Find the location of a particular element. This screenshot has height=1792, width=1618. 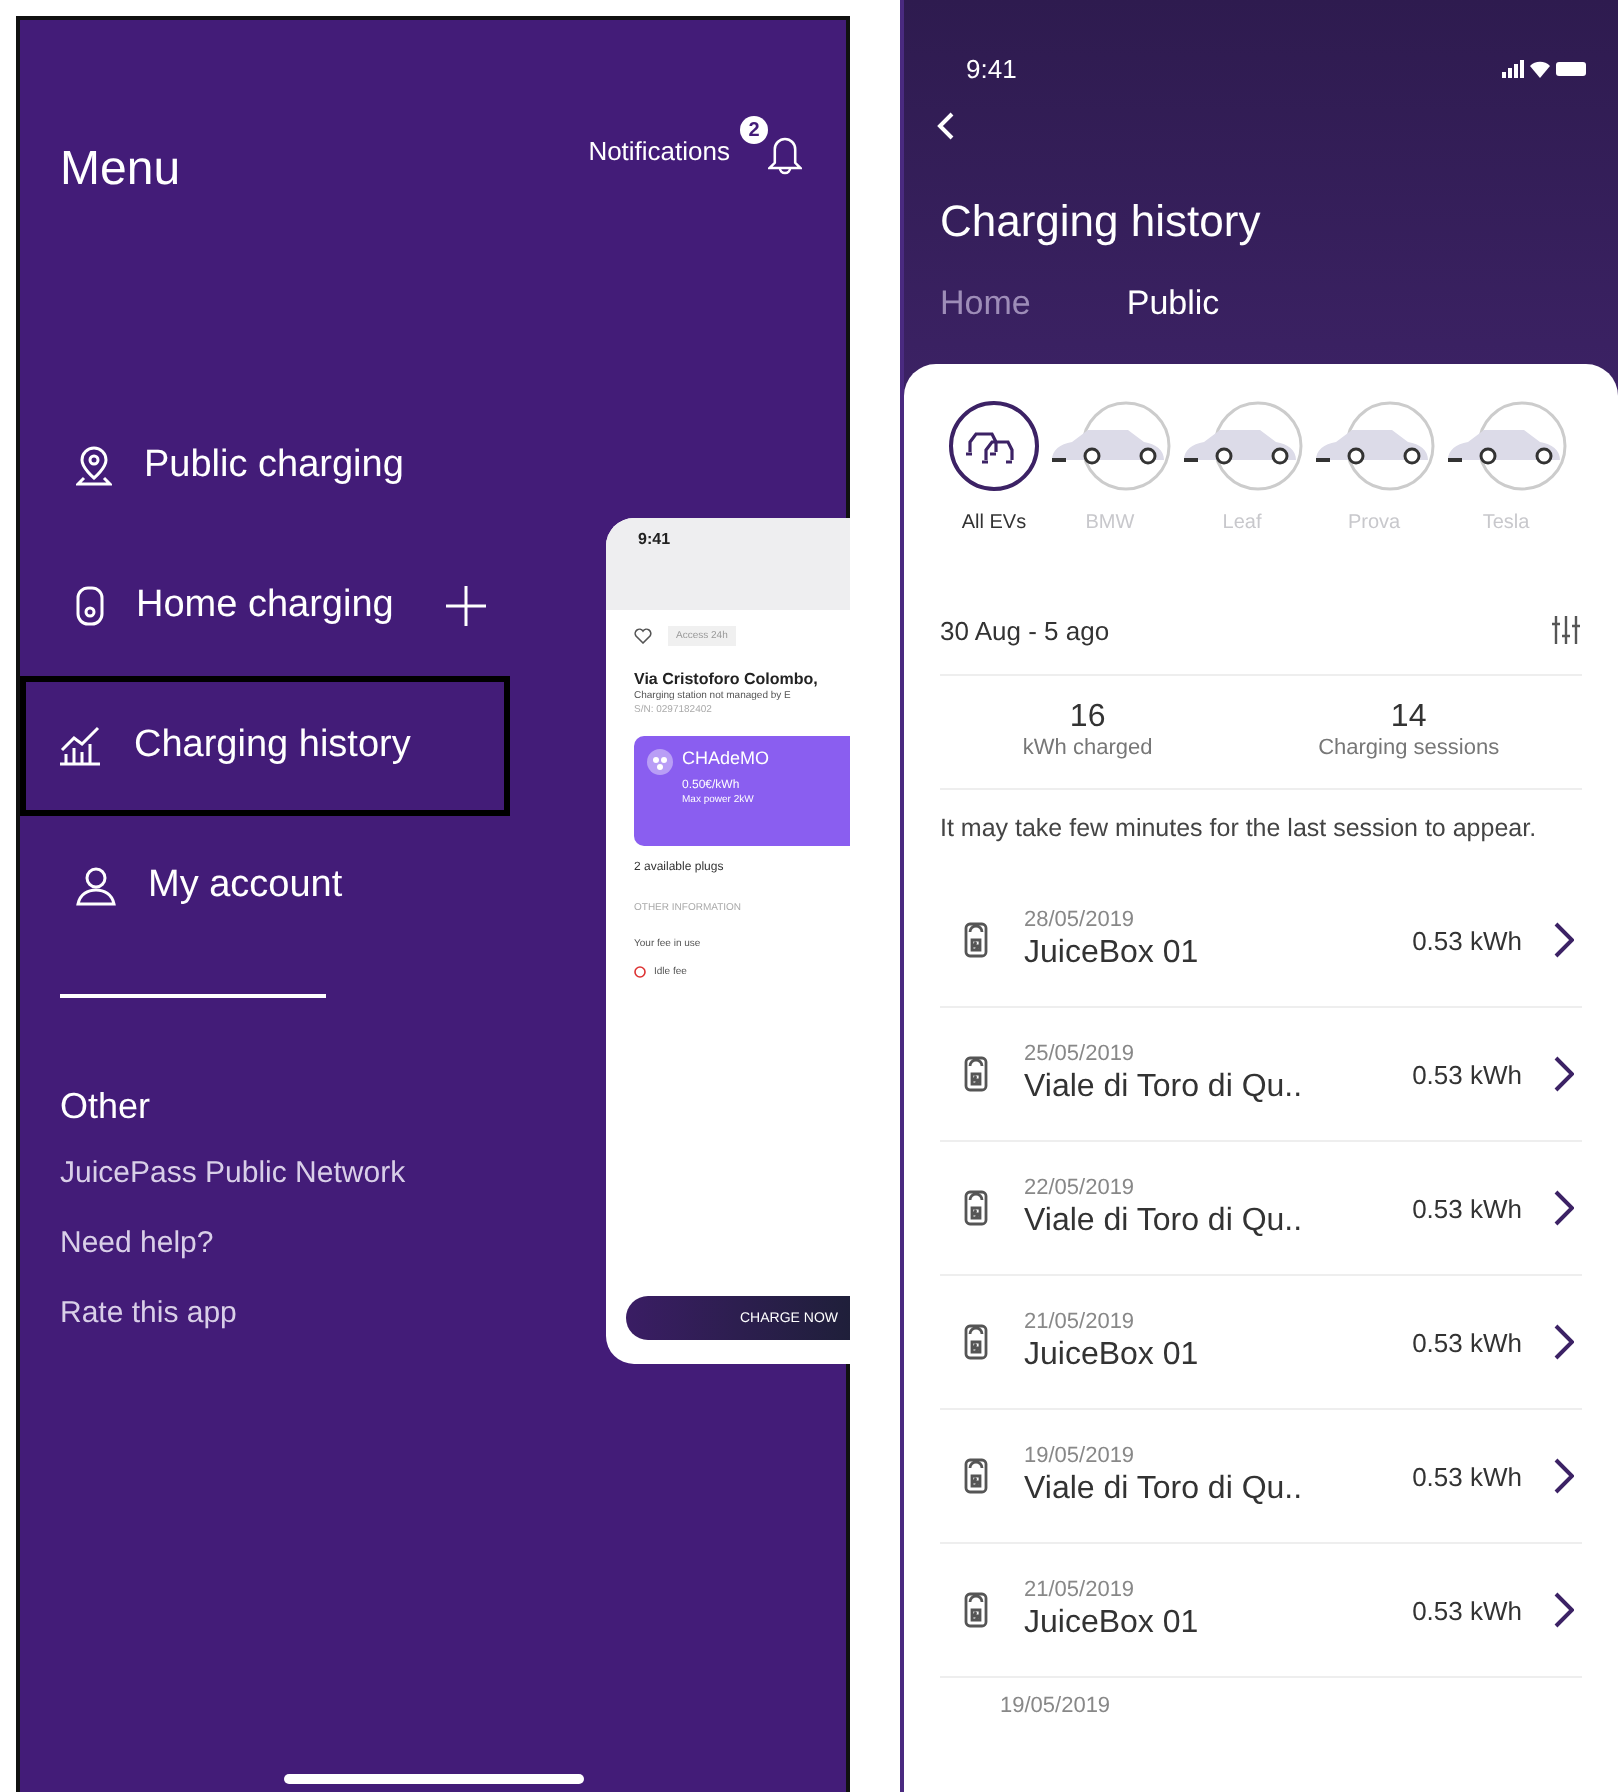

tab: Home is located at coordinates (985, 304).